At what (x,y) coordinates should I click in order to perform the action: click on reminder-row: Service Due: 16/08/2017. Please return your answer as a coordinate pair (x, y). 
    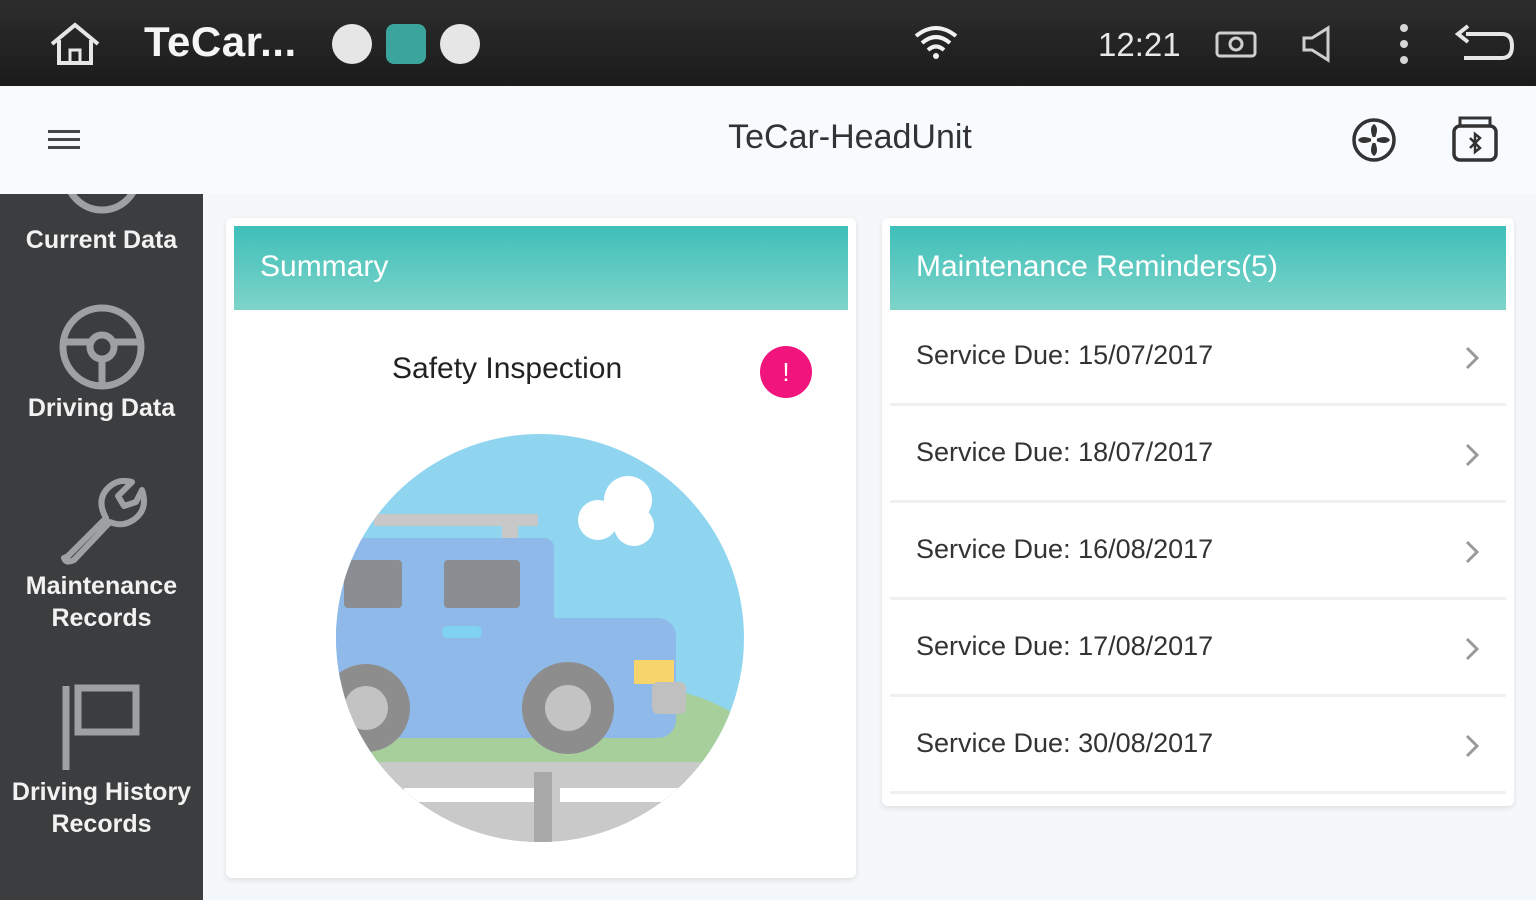
    Looking at the image, I should click on (1198, 552).